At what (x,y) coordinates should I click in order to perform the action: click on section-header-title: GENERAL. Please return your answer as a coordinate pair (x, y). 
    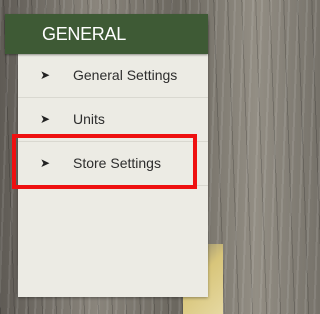
    Looking at the image, I should click on (84, 34).